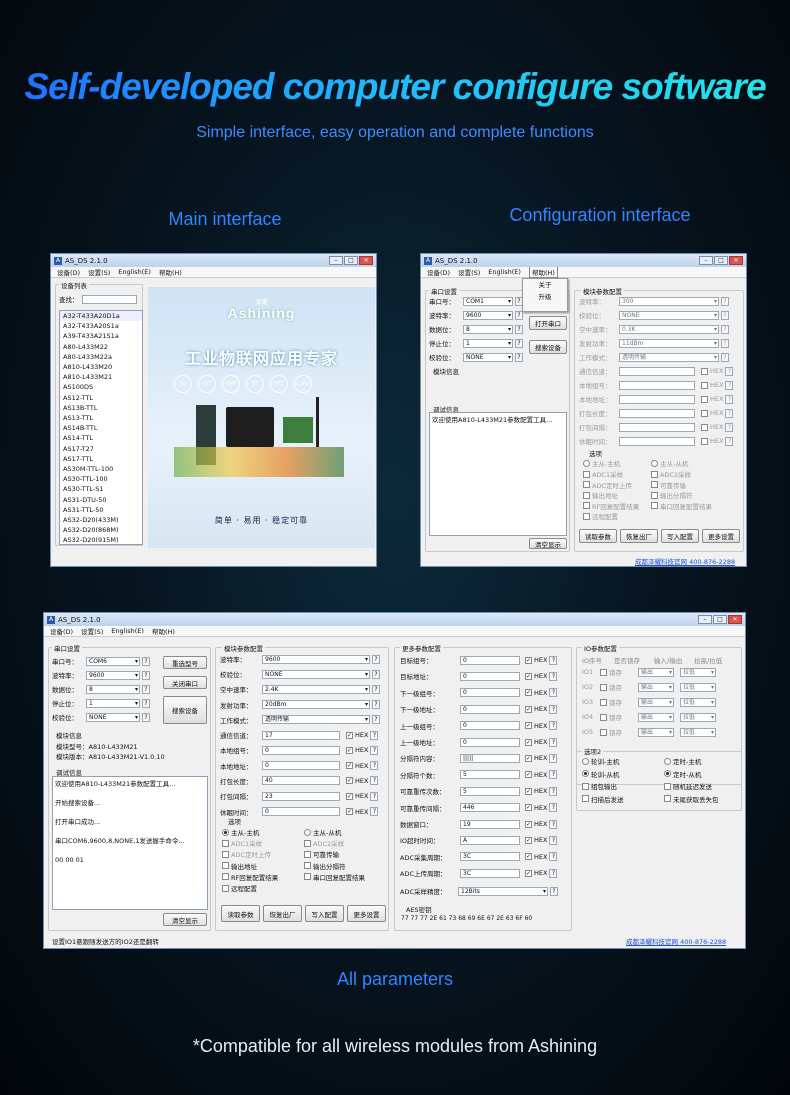 The image size is (790, 1095). What do you see at coordinates (685, 474) in the screenshot?
I see `check-option: ADC2采样` at bounding box center [685, 474].